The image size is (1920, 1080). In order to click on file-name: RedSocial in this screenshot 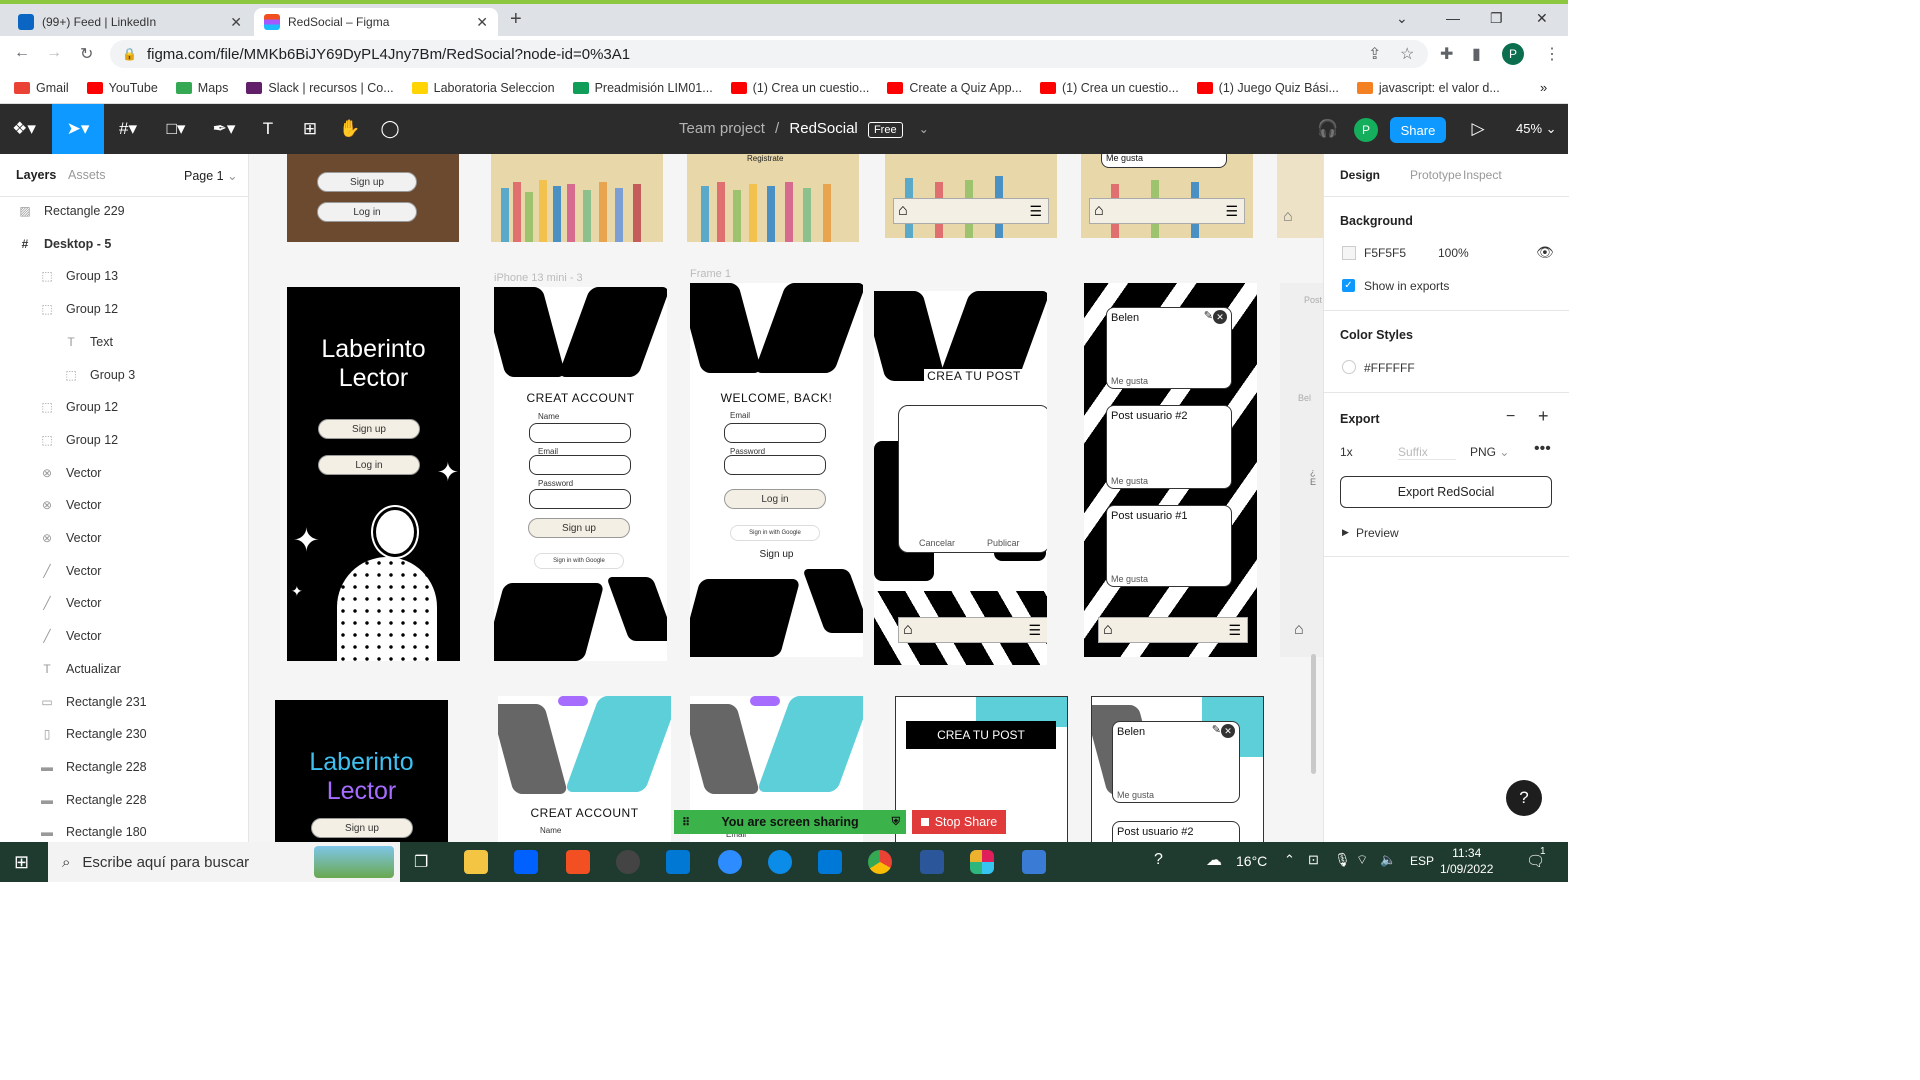, I will do `click(823, 128)`.